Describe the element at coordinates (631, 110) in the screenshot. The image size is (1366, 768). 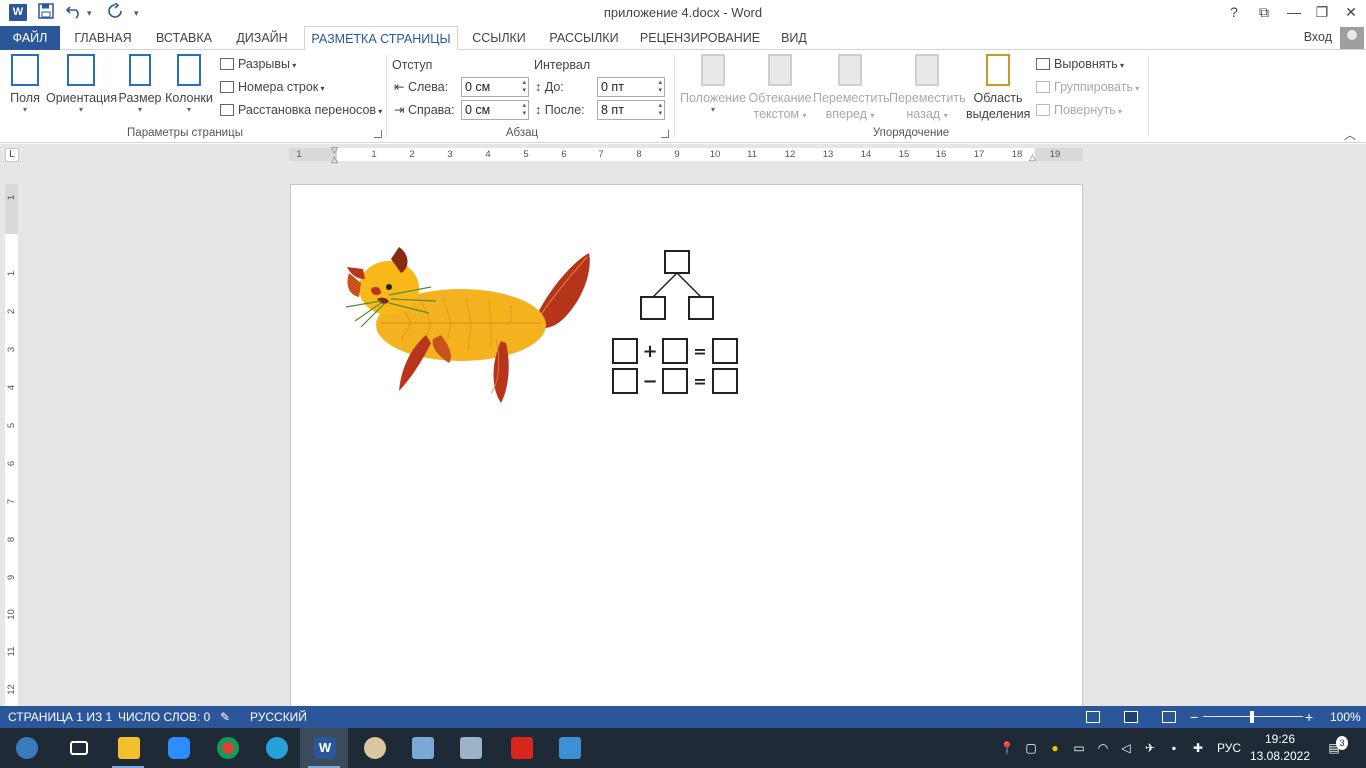
I see `spacing-after-input: 8 пт ▴ ▾` at that location.